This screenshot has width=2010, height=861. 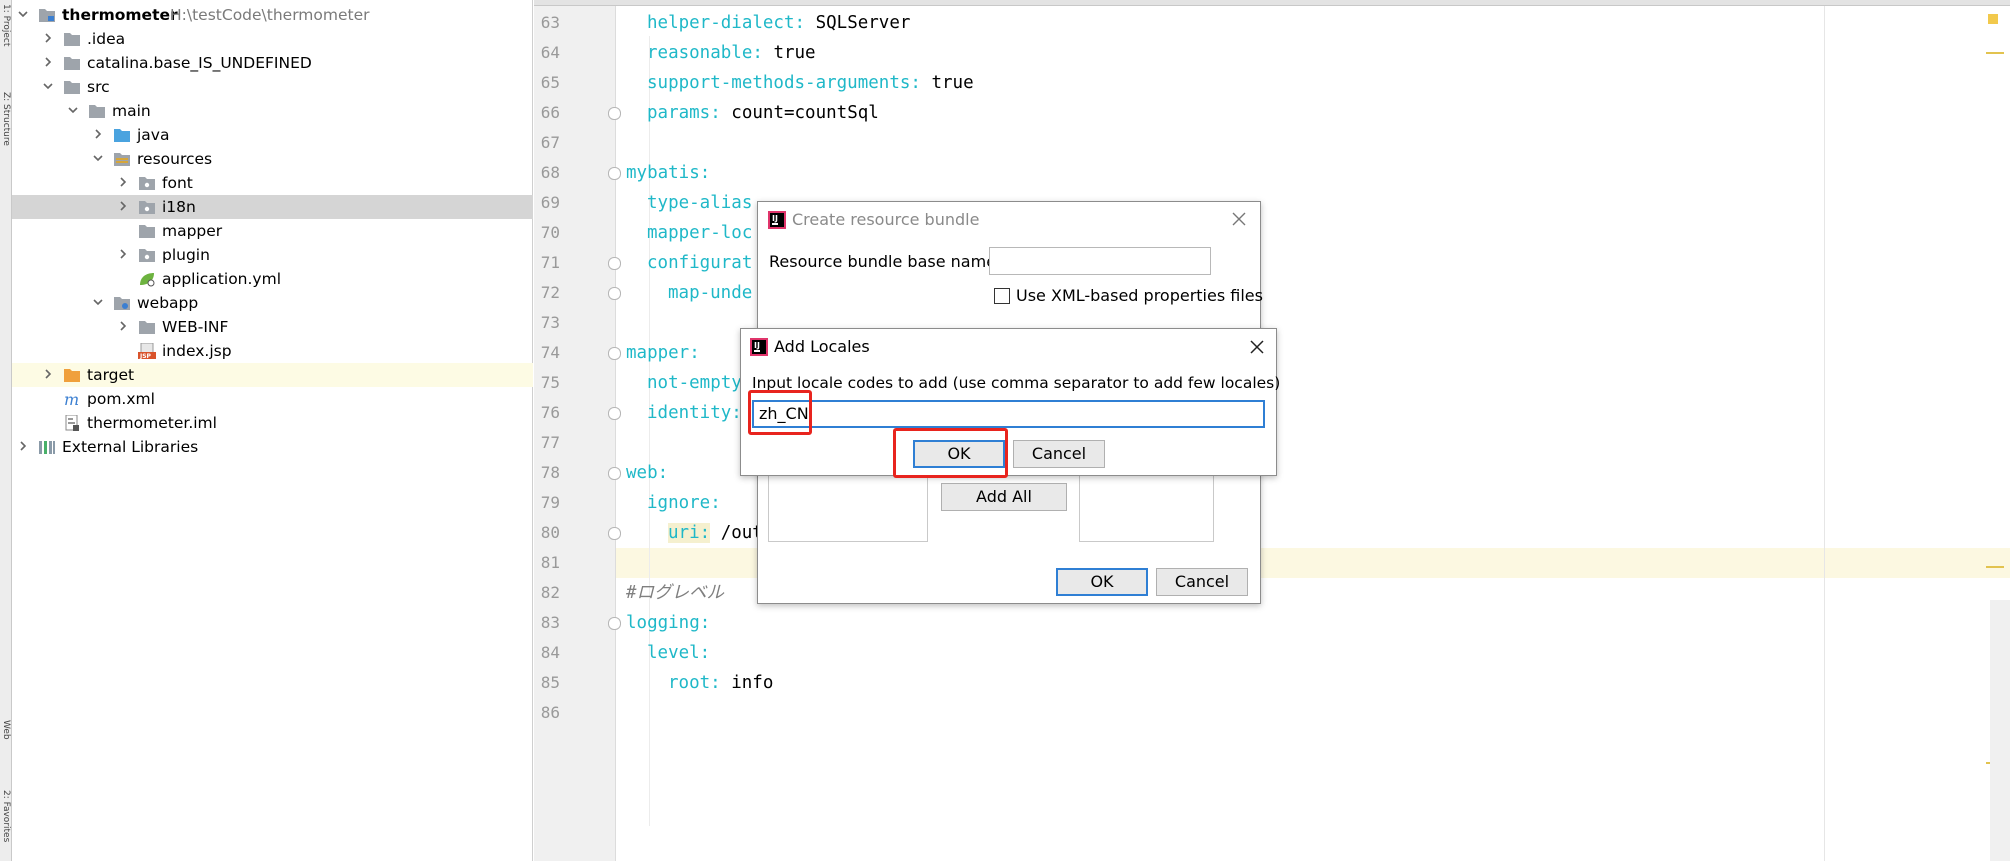 I want to click on dialog-title: Create resource bundle, so click(x=886, y=219).